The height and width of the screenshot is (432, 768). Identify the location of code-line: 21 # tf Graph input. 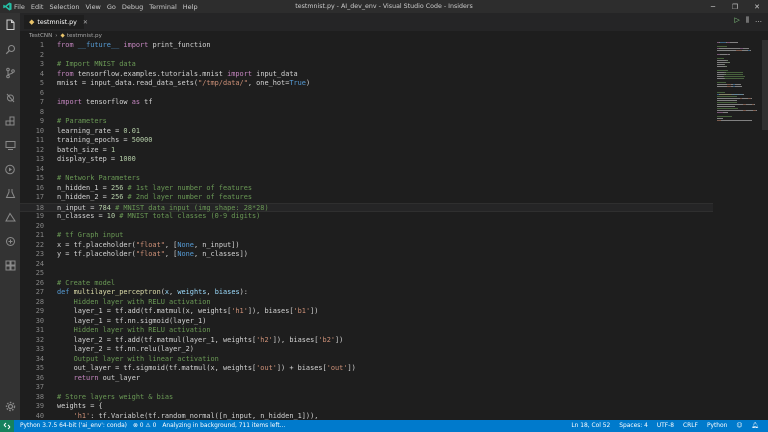
(366, 236).